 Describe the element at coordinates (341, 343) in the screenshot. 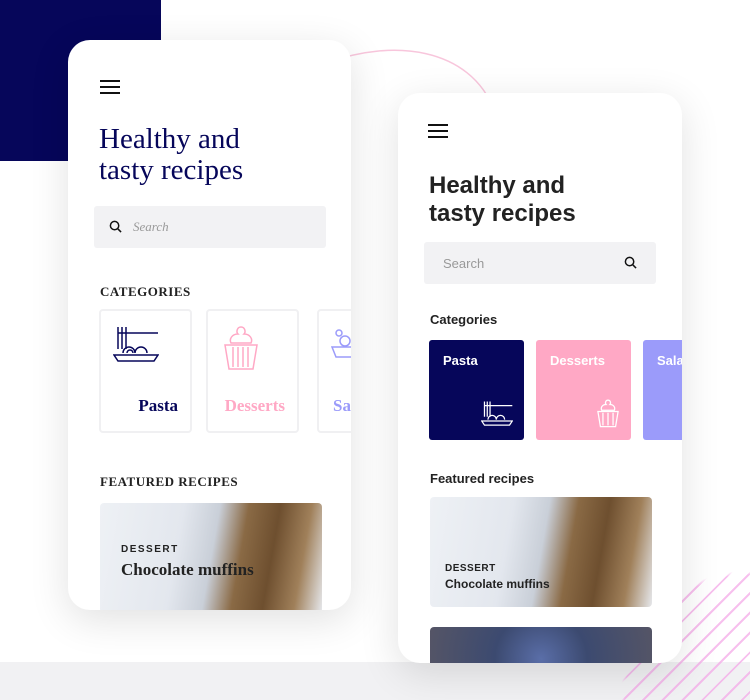

I see `salad-icon` at that location.